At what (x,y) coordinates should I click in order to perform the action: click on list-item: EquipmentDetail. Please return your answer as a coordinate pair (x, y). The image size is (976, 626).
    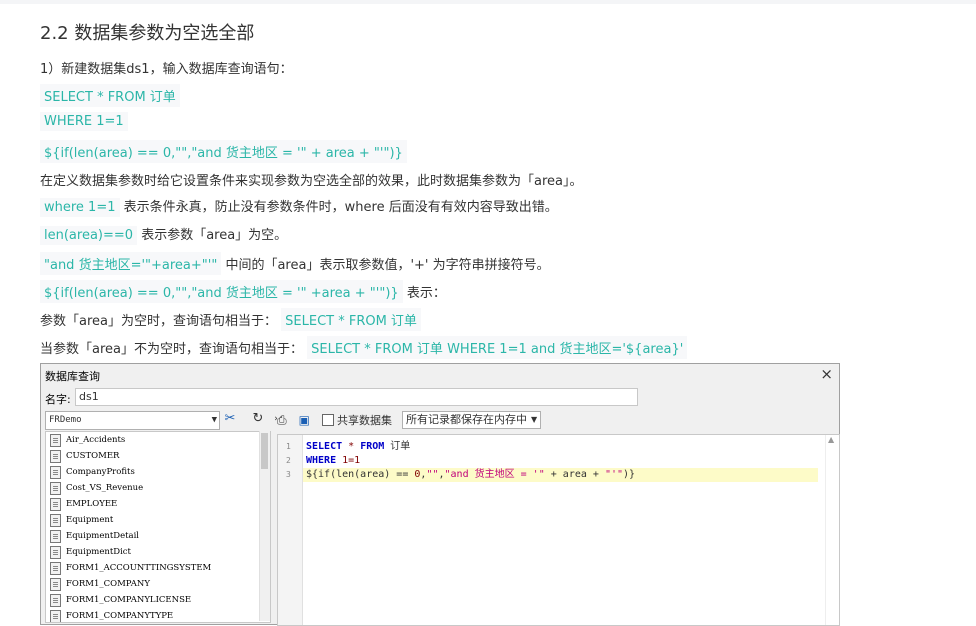
    Looking at the image, I should click on (158, 536).